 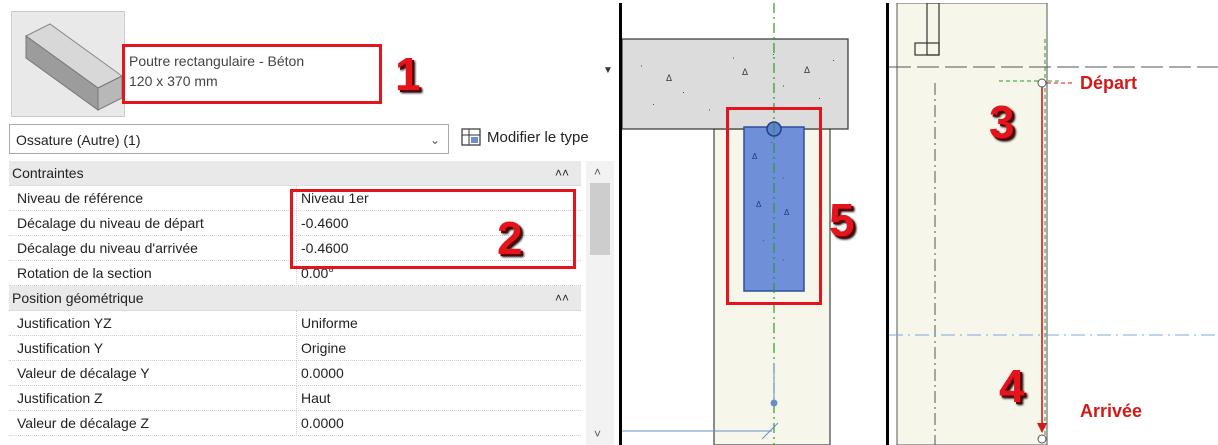 I want to click on property-label: Rotation de la section, so click(x=84, y=273).